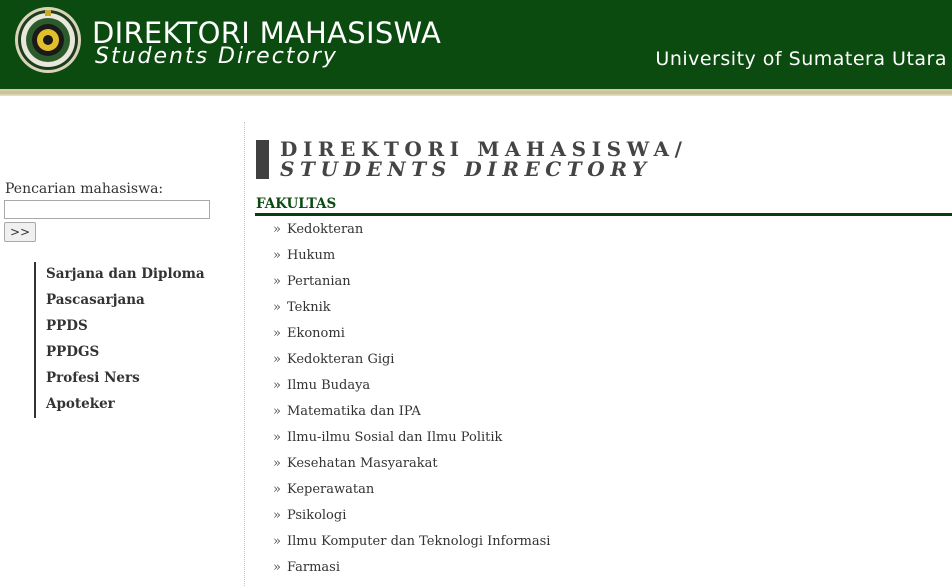 Image resolution: width=952 pixels, height=586 pixels. What do you see at coordinates (84, 189) in the screenshot?
I see `search-label: Pencarian mahasiswa:` at bounding box center [84, 189].